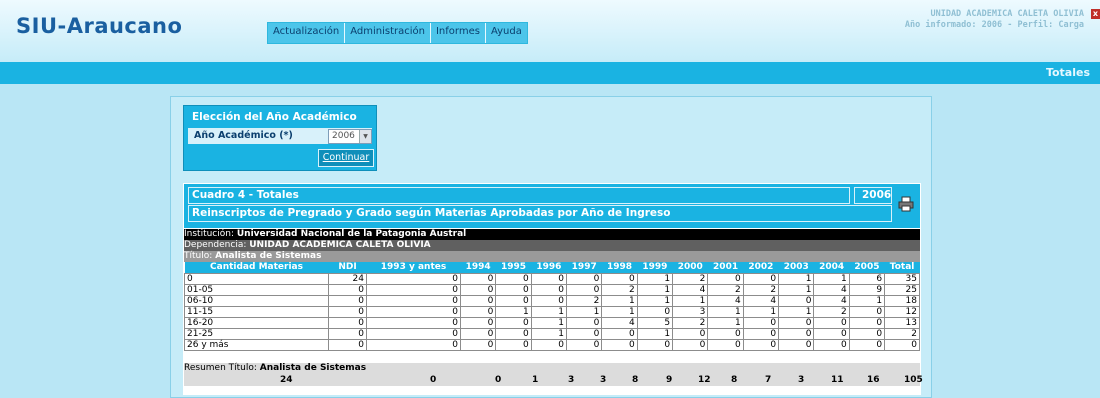 This screenshot has height=398, width=1100. I want to click on report-year: 2006, so click(877, 195).